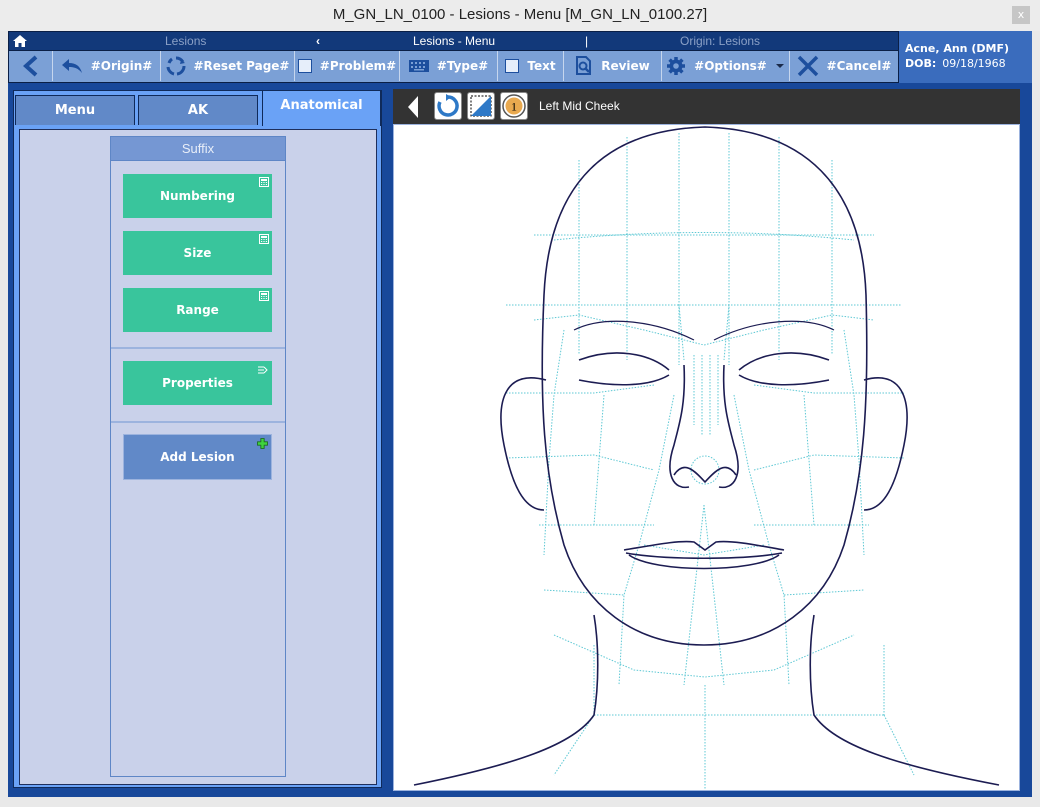 The width and height of the screenshot is (1040, 807). What do you see at coordinates (523, 444) in the screenshot?
I see `left-ear` at bounding box center [523, 444].